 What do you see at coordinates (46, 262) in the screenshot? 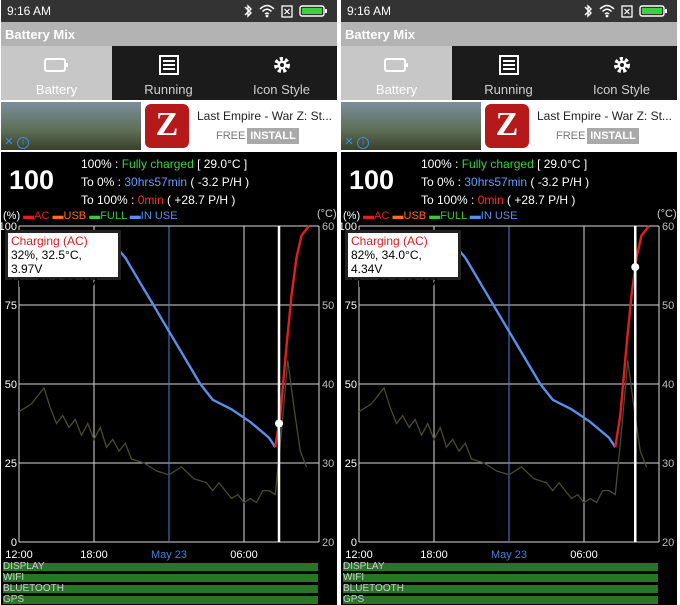
I see `tooltip-values: 32%, 32.5°C, 3.97V` at bounding box center [46, 262].